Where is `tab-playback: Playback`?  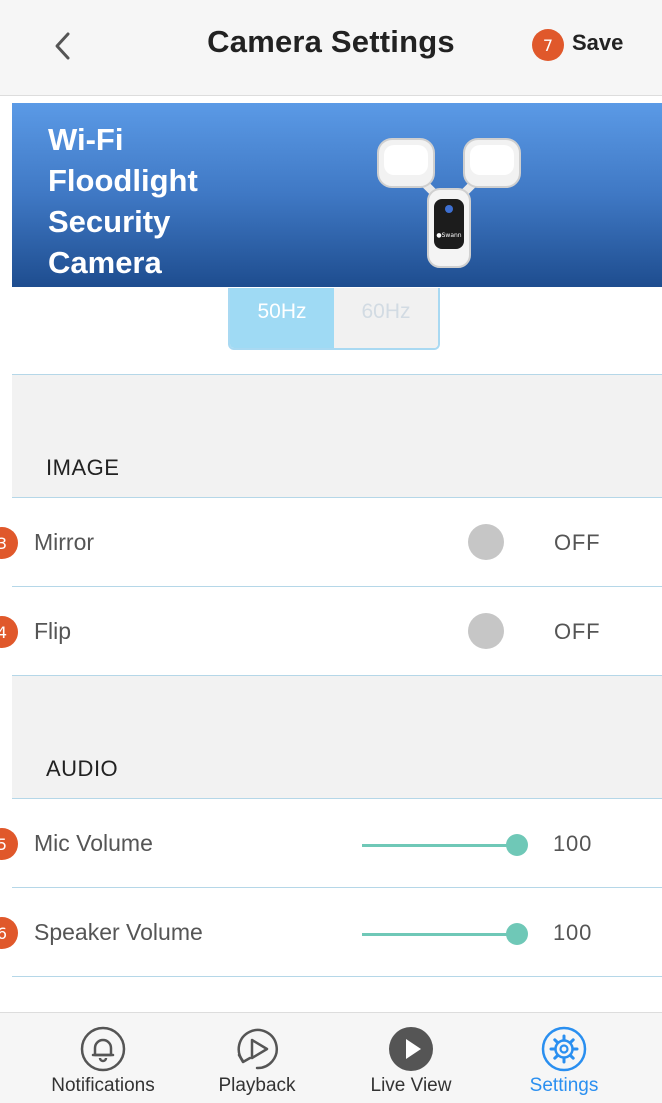 tab-playback: Playback is located at coordinates (257, 1058).